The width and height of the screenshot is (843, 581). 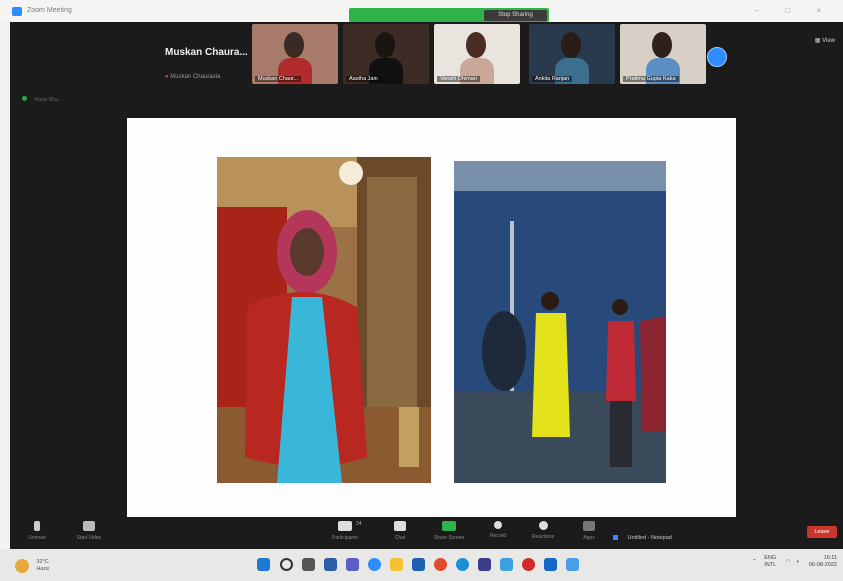 I want to click on zoom-taskbar-icon, so click(x=374, y=564).